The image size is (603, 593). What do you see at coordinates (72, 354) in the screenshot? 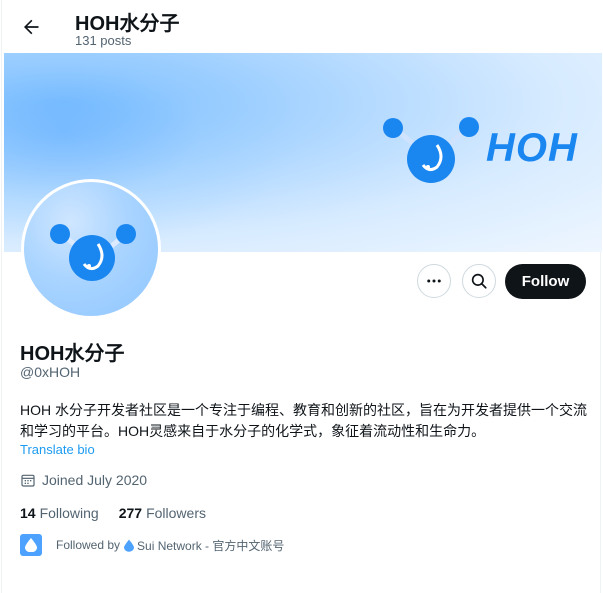
I see `display-name: HOH水分子` at bounding box center [72, 354].